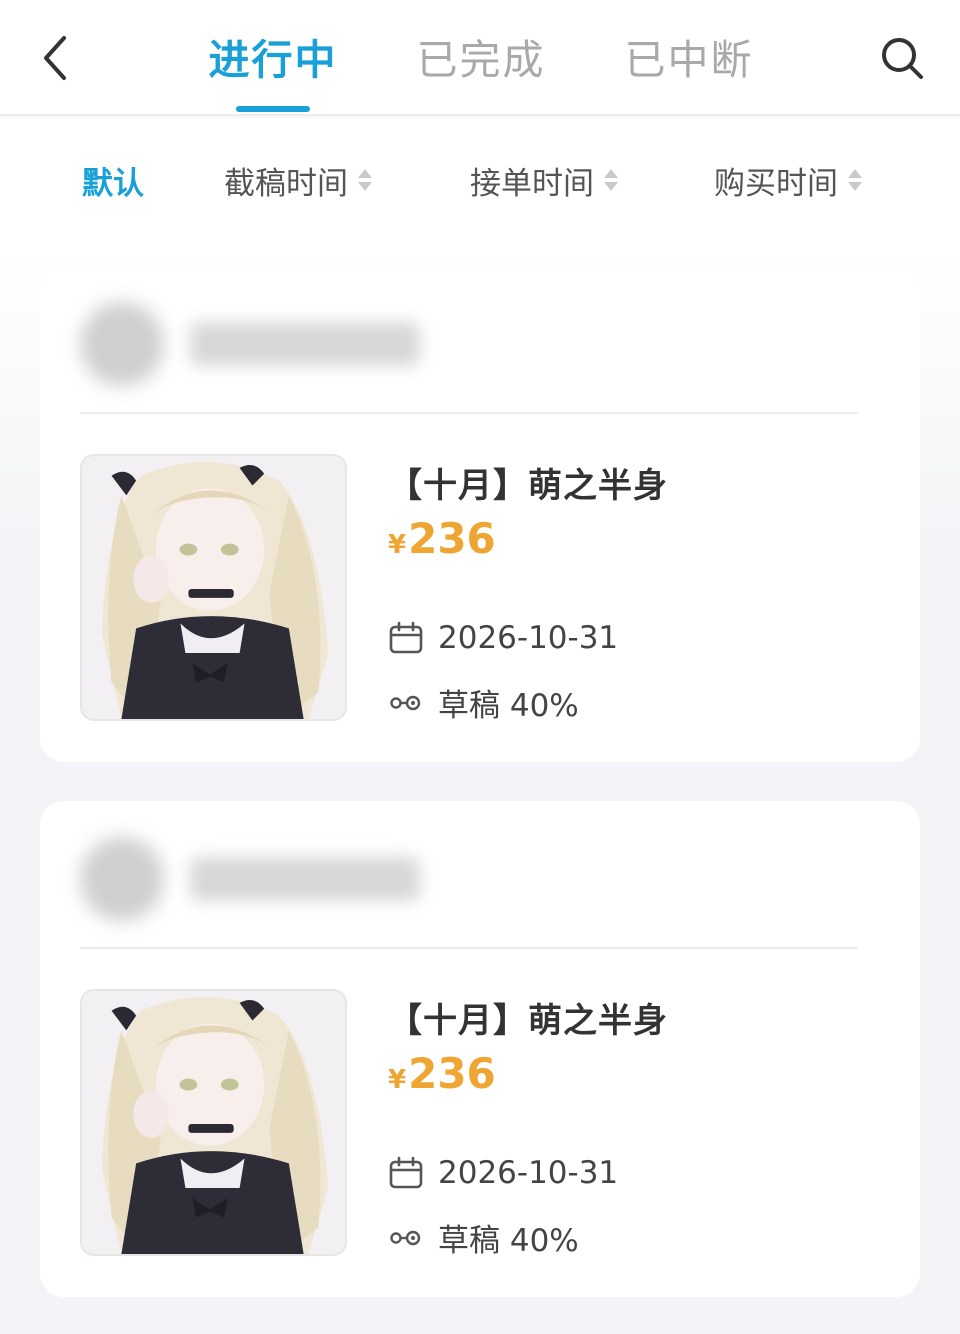 Image resolution: width=960 pixels, height=1334 pixels. I want to click on top-navigation-bar: 进行中 已完成 已中断, so click(480, 58).